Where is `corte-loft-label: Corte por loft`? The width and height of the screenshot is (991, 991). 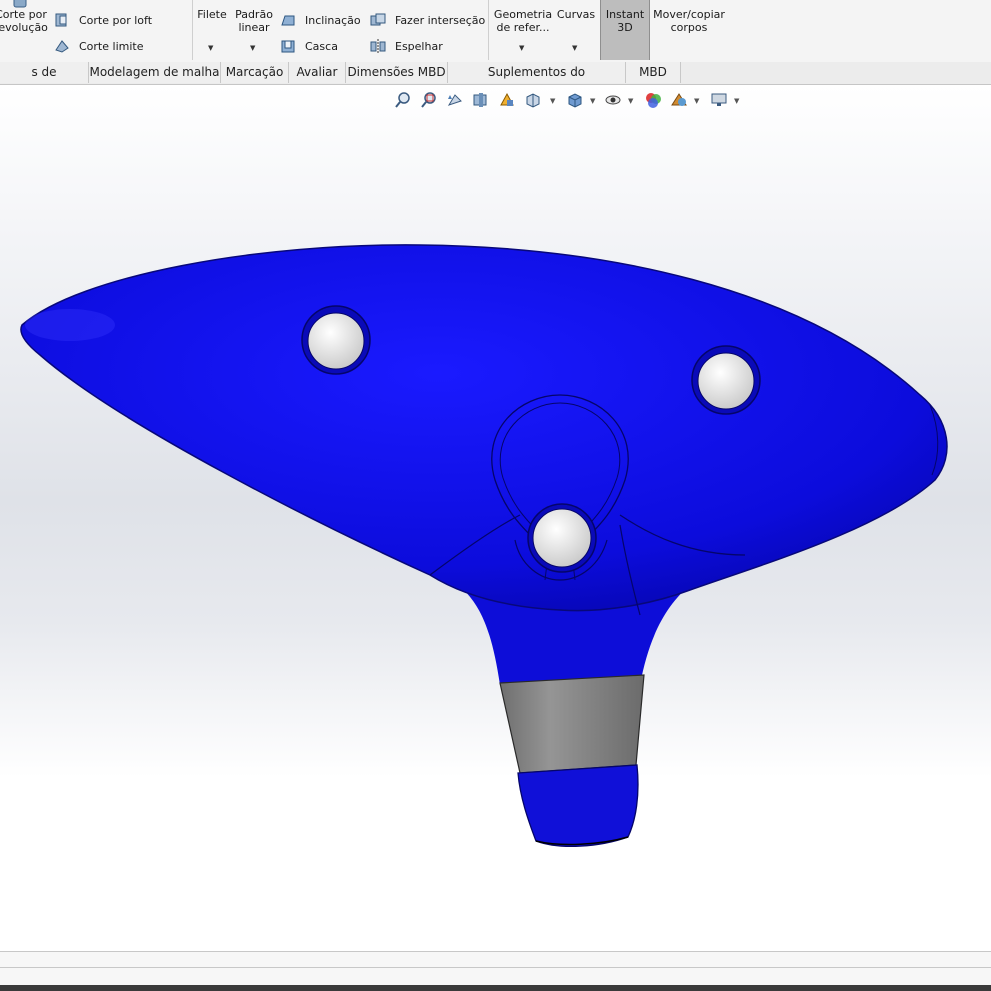 corte-loft-label: Corte por loft is located at coordinates (116, 20).